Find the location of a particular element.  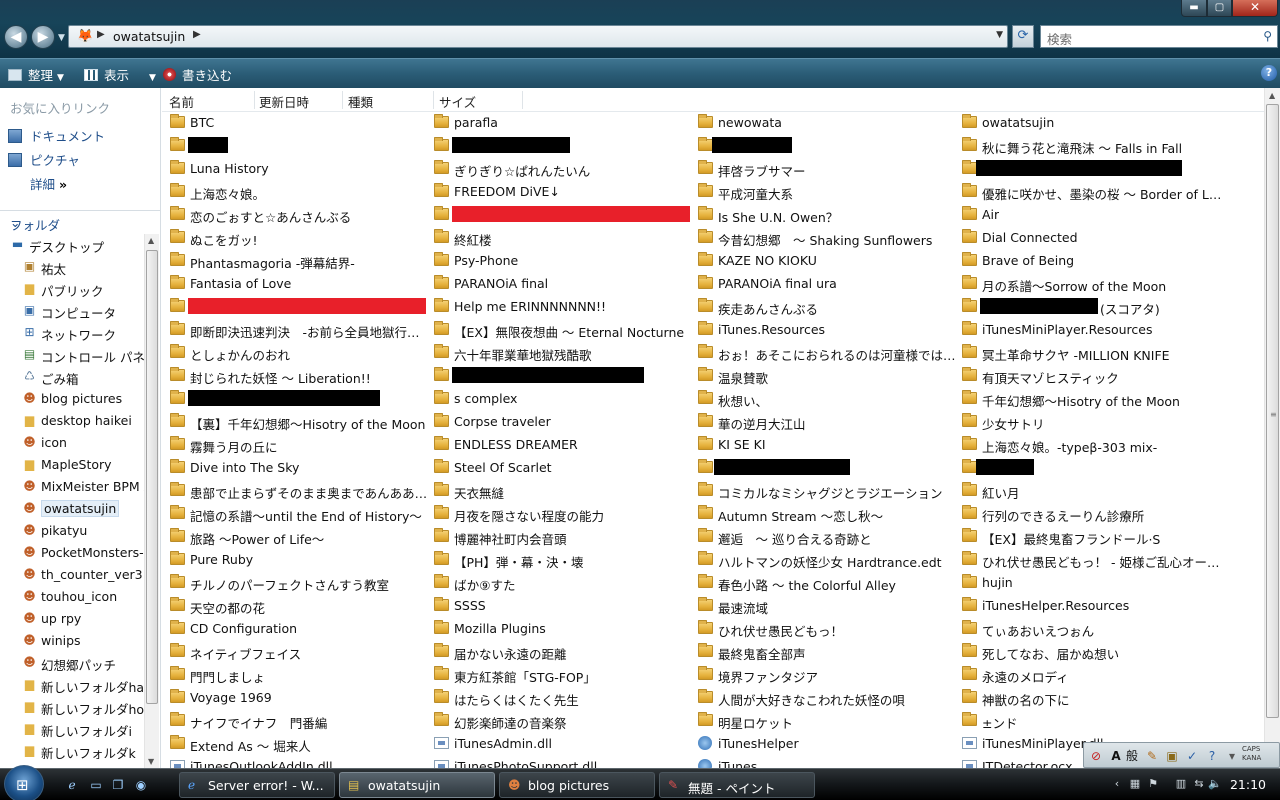

file-item: 秋に舞う花と滝飛沫 ～ Falls in Fall is located at coordinates (1093, 146).